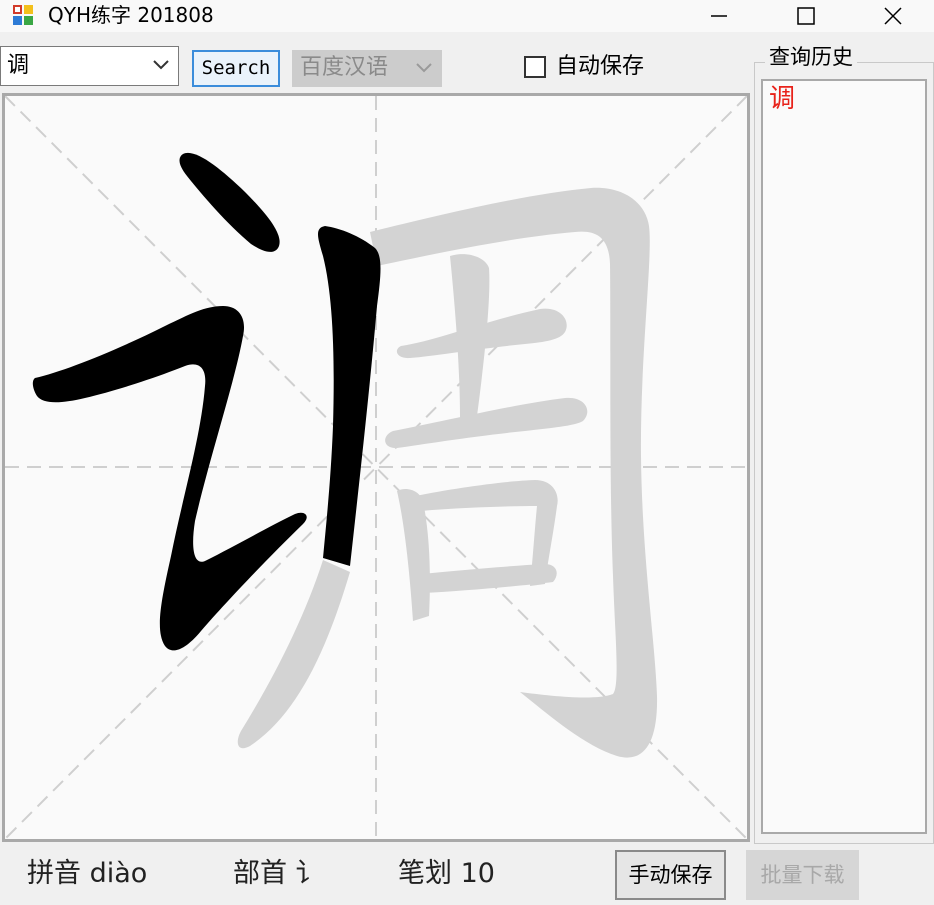  I want to click on stroke-black-horizontal-hook, so click(169, 478).